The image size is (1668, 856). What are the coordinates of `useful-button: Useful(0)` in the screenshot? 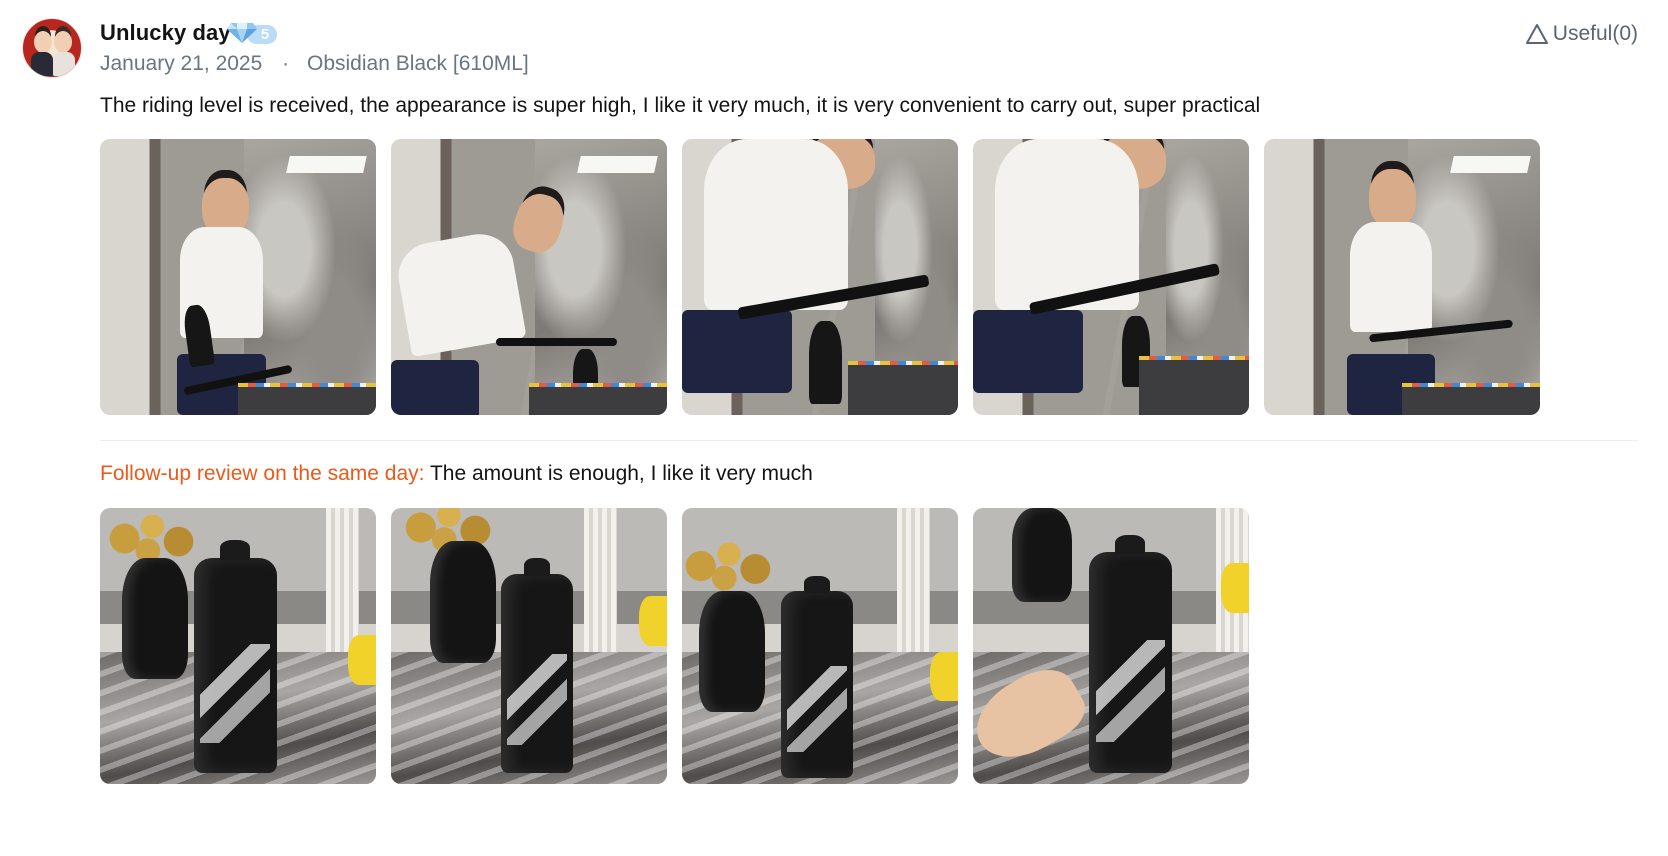 It's located at (1581, 34).